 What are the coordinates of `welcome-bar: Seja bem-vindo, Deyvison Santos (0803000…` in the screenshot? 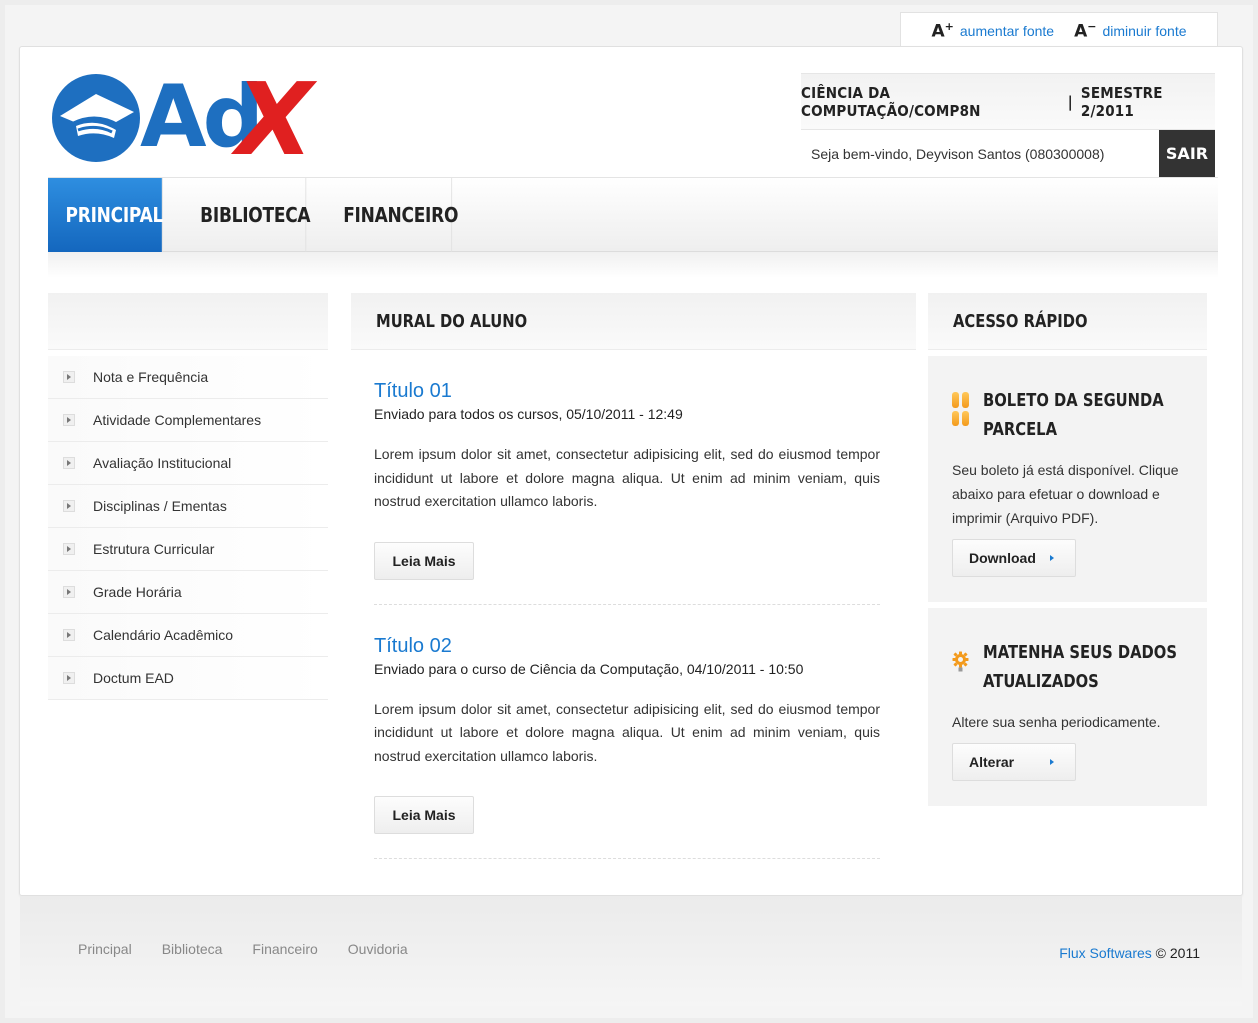 It's located at (1008, 153).